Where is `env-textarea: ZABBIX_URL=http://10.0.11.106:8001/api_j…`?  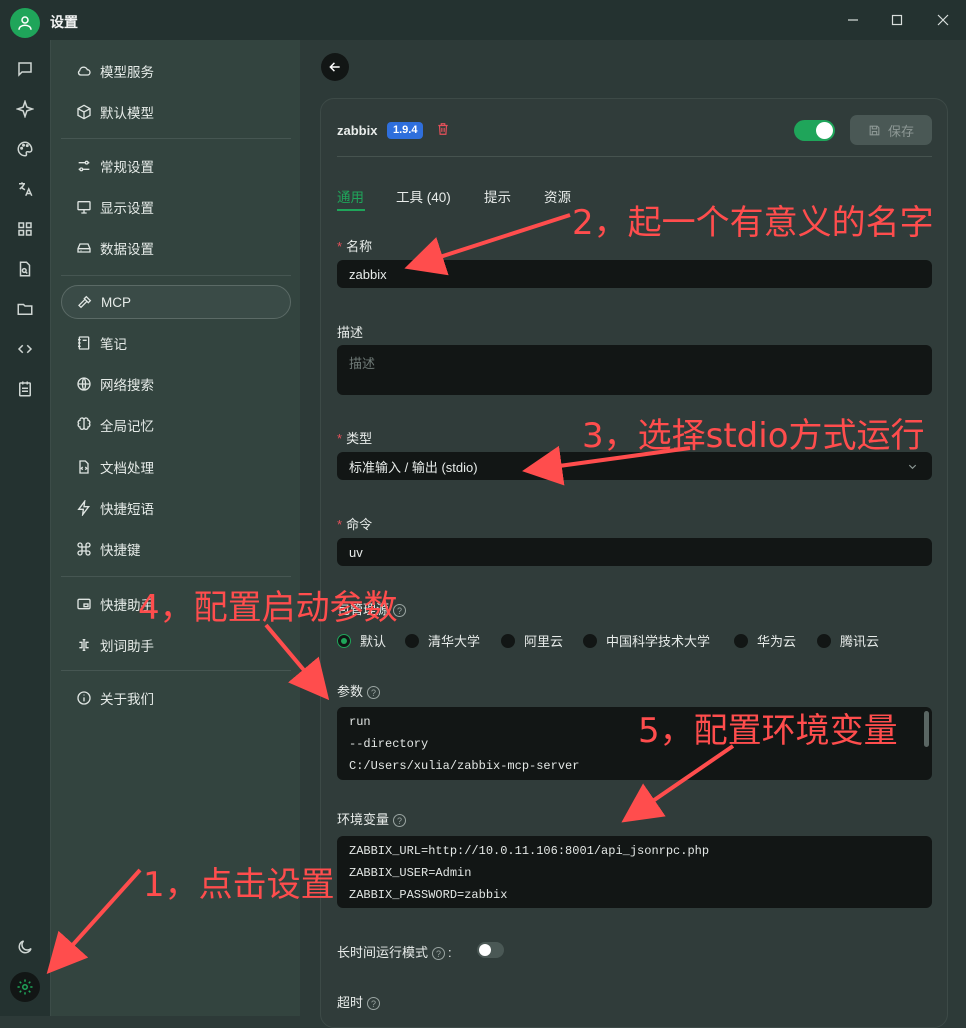
env-textarea: ZABBIX_URL=http://10.0.11.106:8001/api_j… is located at coordinates (634, 872).